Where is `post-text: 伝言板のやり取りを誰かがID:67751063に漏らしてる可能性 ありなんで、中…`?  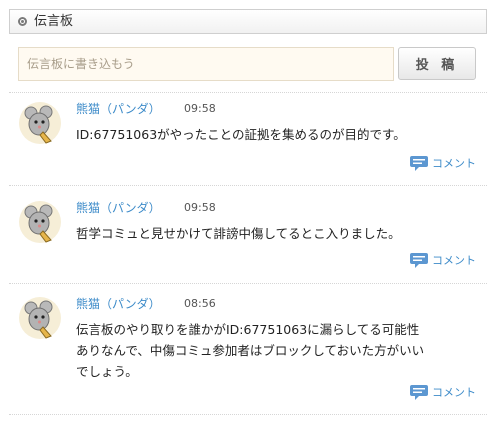
post-text: 伝言板のやり取りを誰かがID:67751063に漏らしてる可能性 ありなんで、中… is located at coordinates (276, 350).